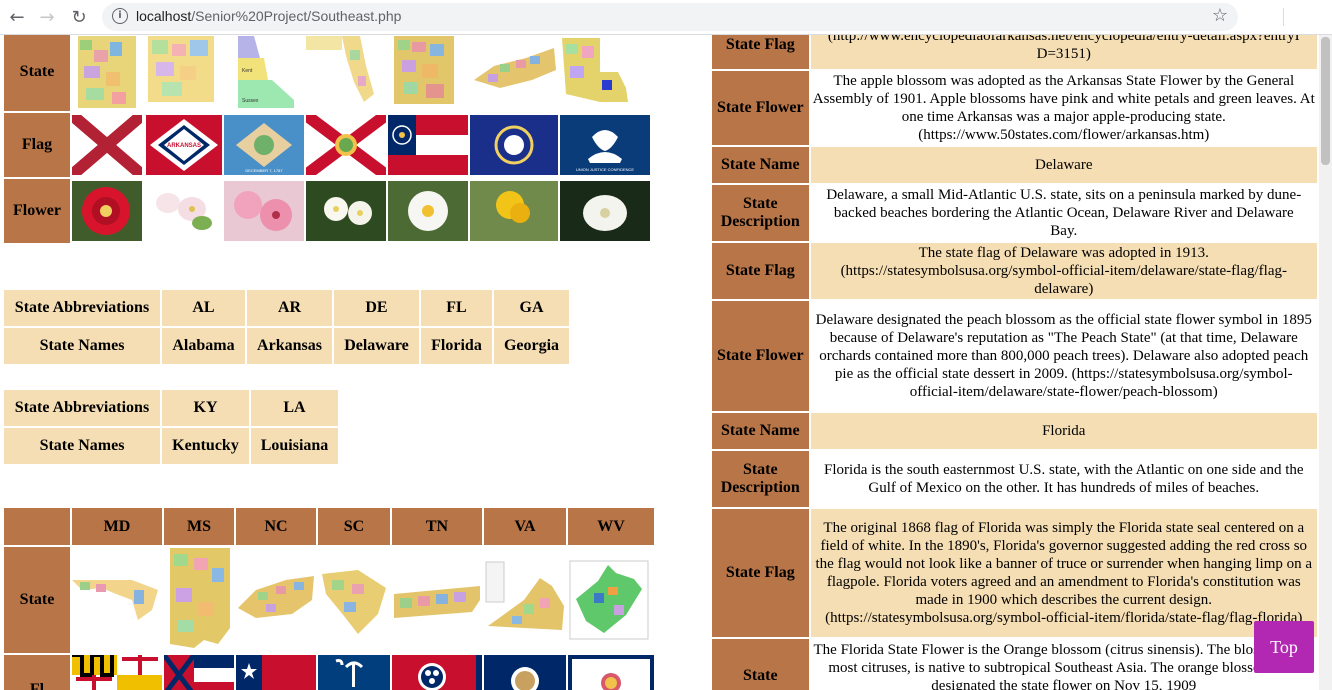 The width and height of the screenshot is (1332, 690). I want to click on abbr-ga: GA, so click(531, 308).